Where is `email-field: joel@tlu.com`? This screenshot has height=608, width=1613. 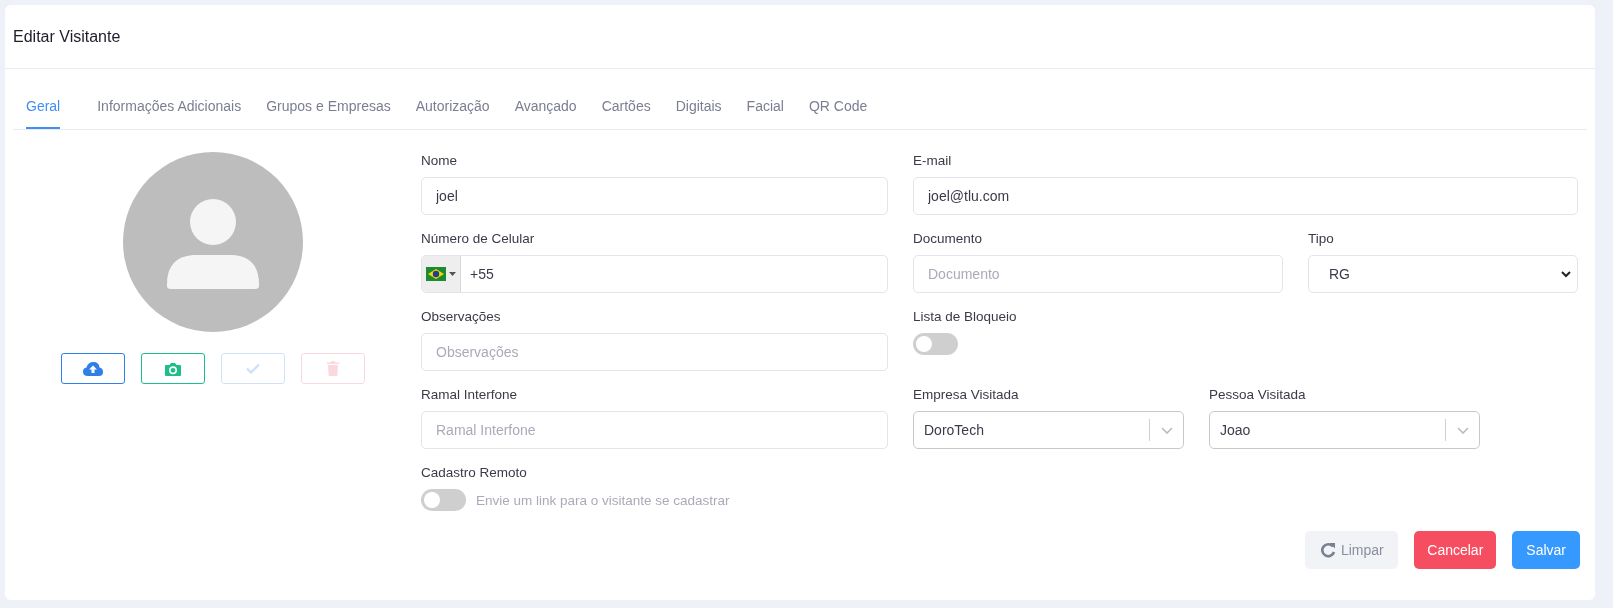
email-field: joel@tlu.com is located at coordinates (1245, 196).